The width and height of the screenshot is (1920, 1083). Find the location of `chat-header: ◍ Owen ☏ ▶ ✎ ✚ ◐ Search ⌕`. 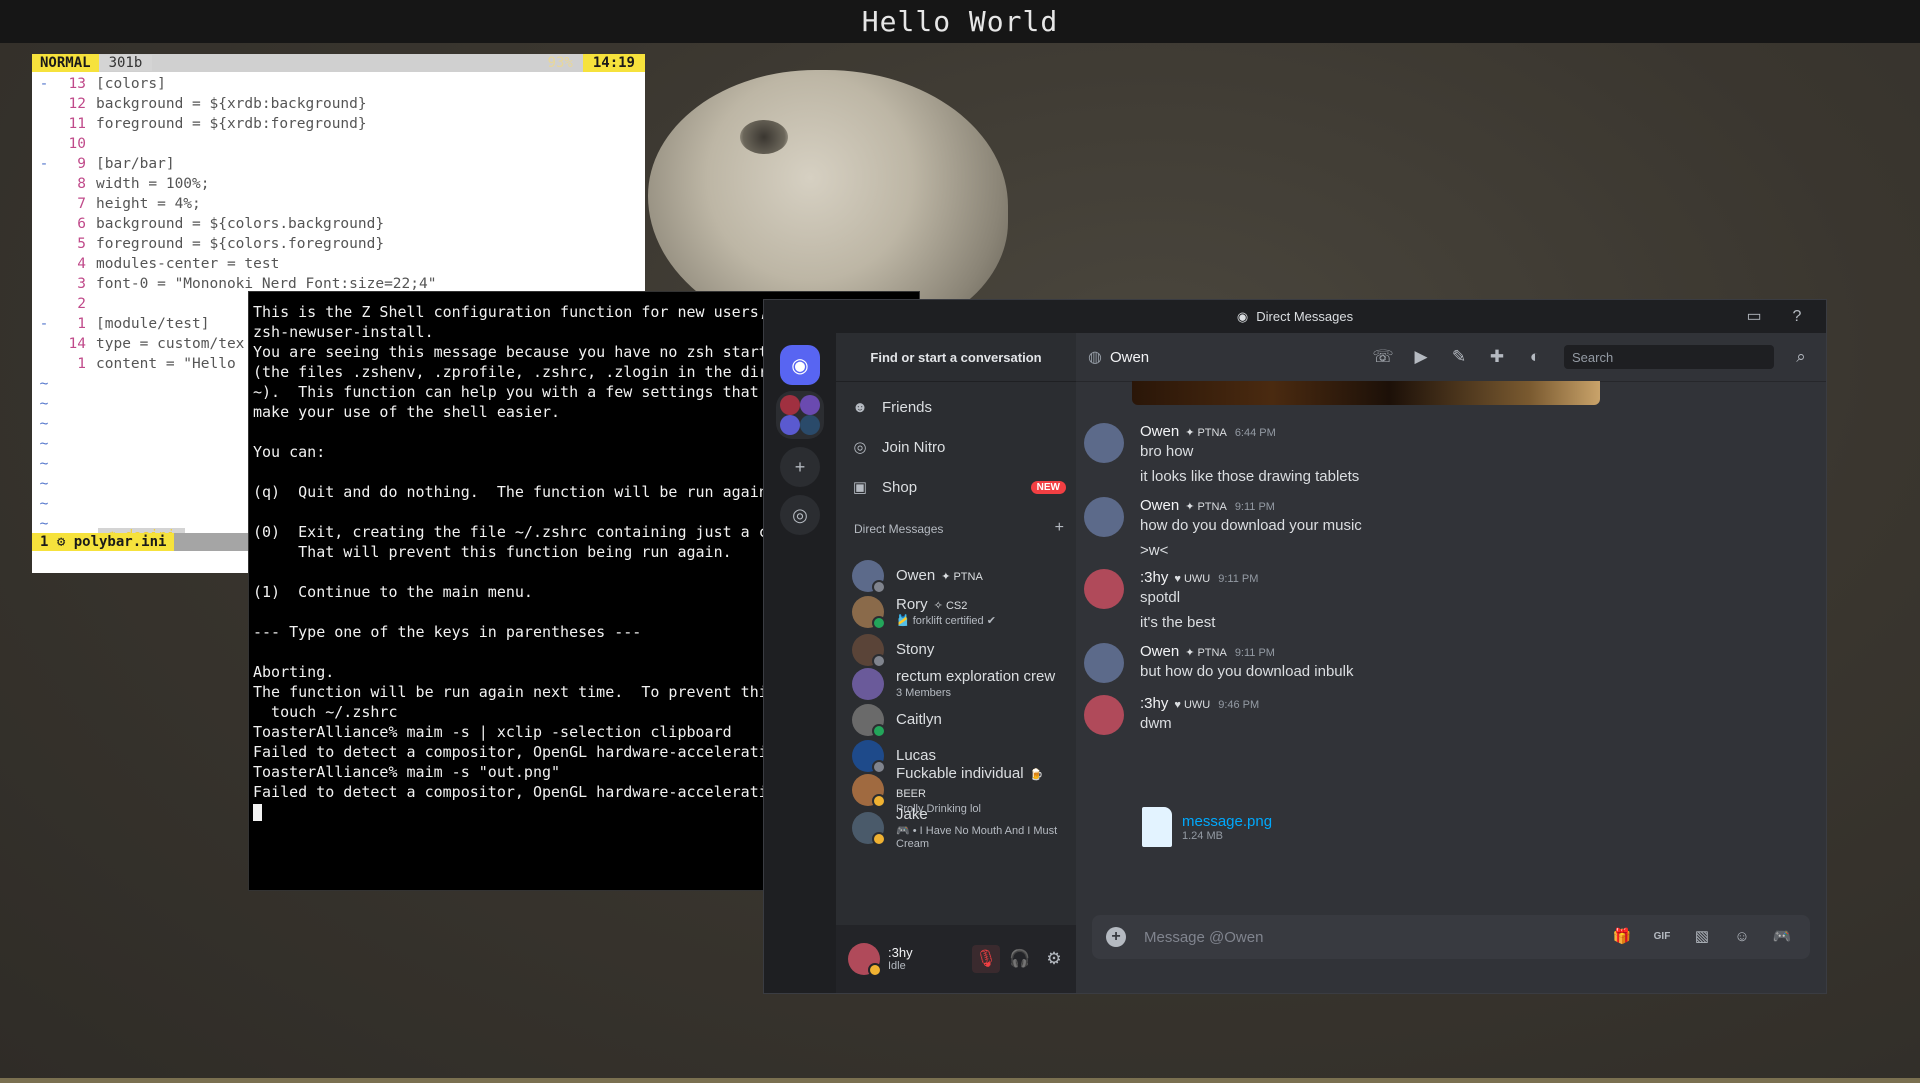

chat-header: ◍ Owen ☏ ▶ ✎ ✚ ◐ Search ⌕ is located at coordinates (1451, 357).